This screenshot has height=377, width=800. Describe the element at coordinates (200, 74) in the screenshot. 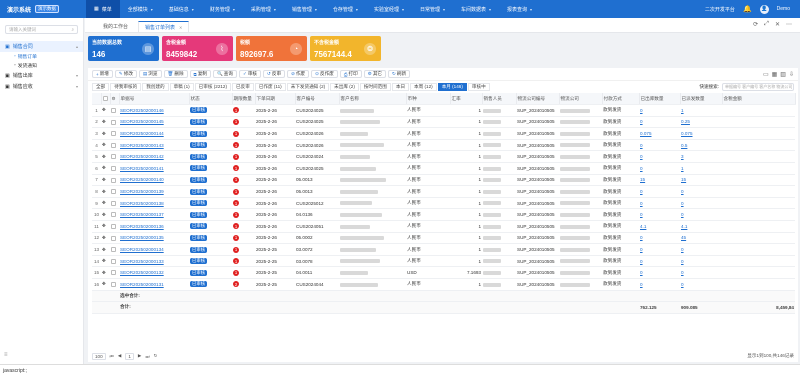

I see `toolbar-button: ⧉ 复制` at that location.